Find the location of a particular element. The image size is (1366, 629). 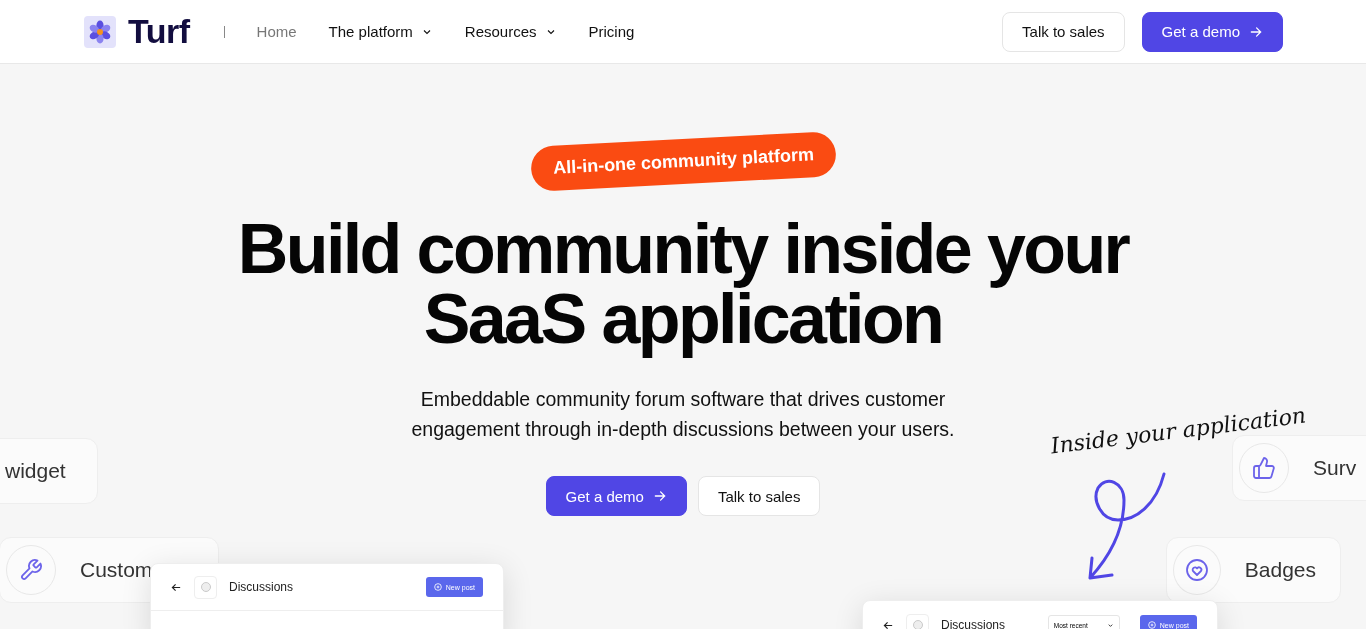

chevron-down-icon is located at coordinates (1110, 625).